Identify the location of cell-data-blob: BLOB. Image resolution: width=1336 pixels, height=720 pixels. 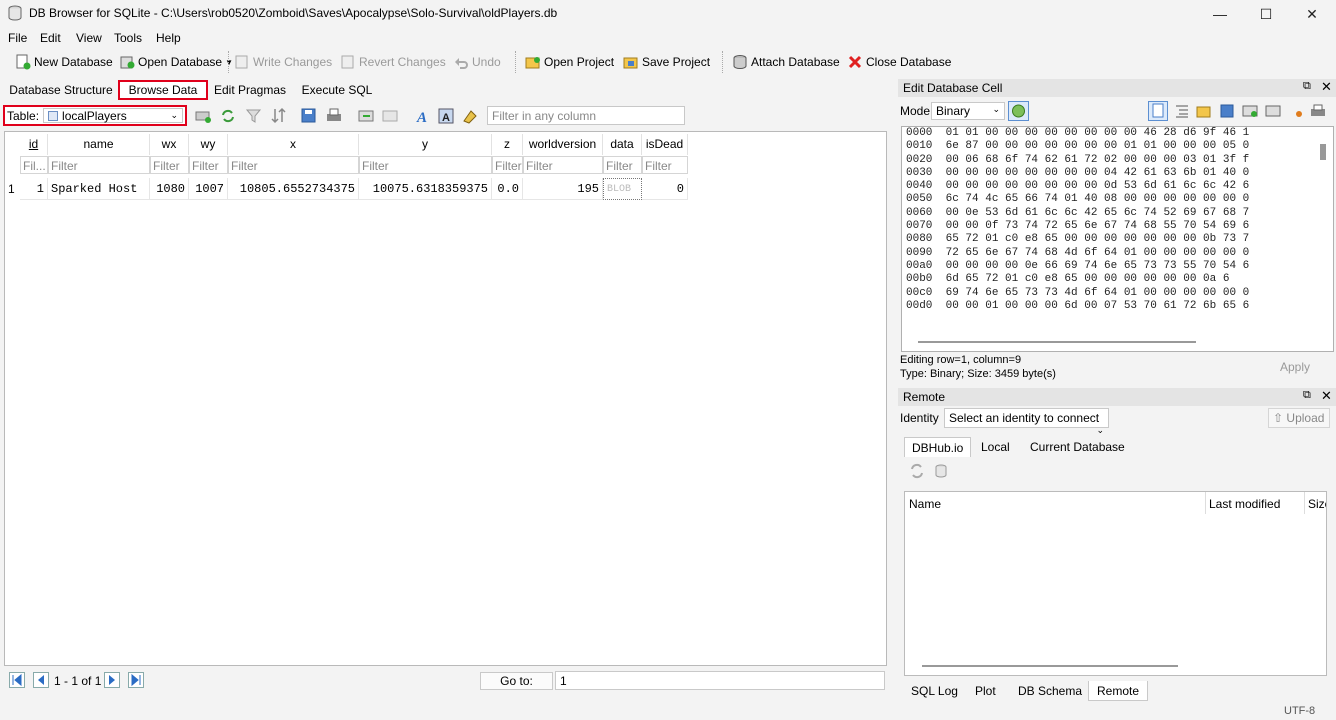
(622, 189).